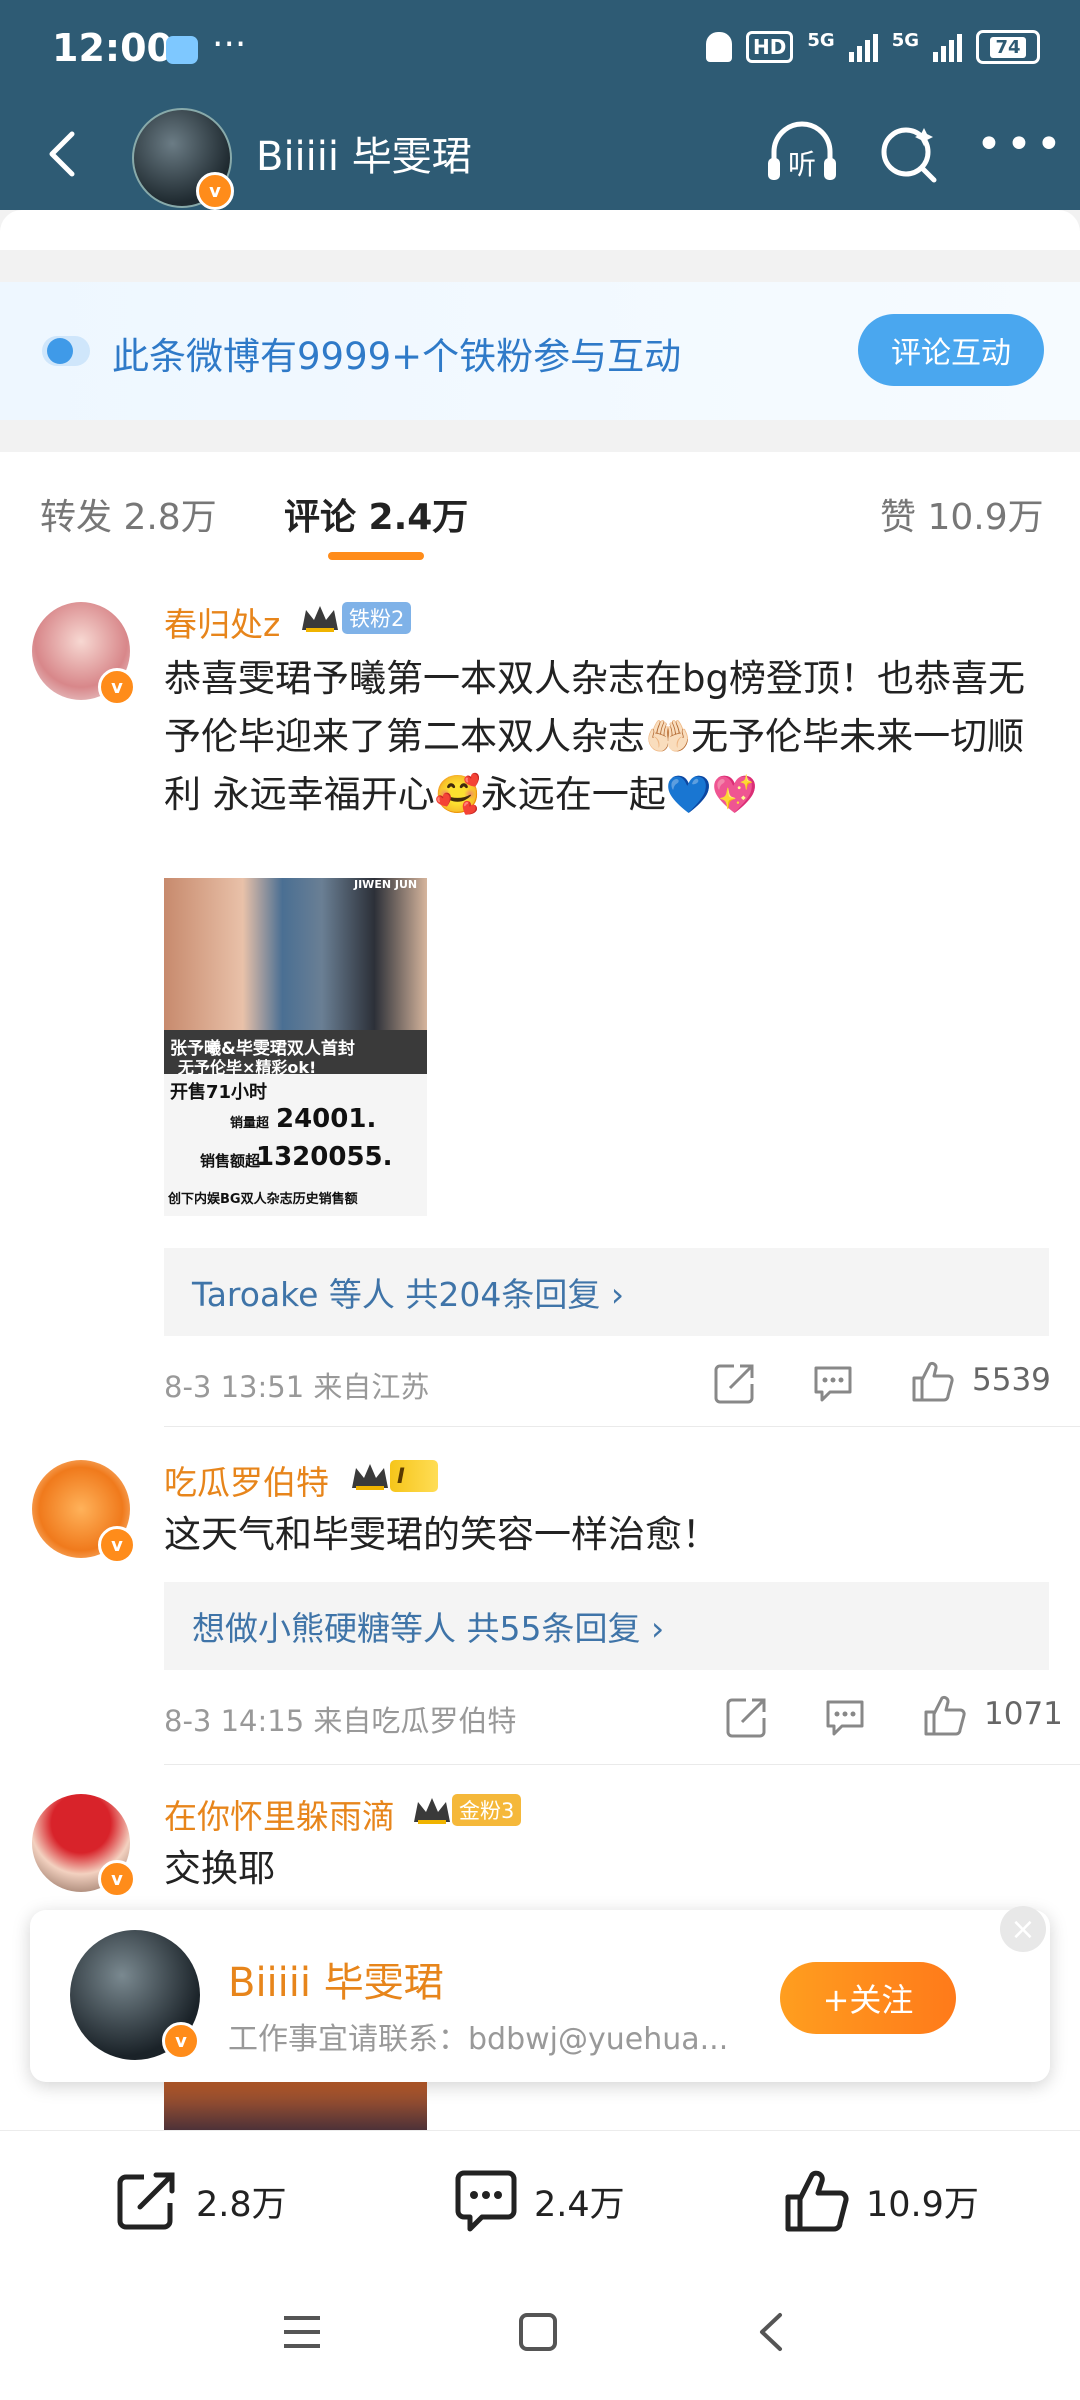  Describe the element at coordinates (336, 1979) in the screenshot. I see `follow-card-name: Biiiii 毕雯珺` at that location.